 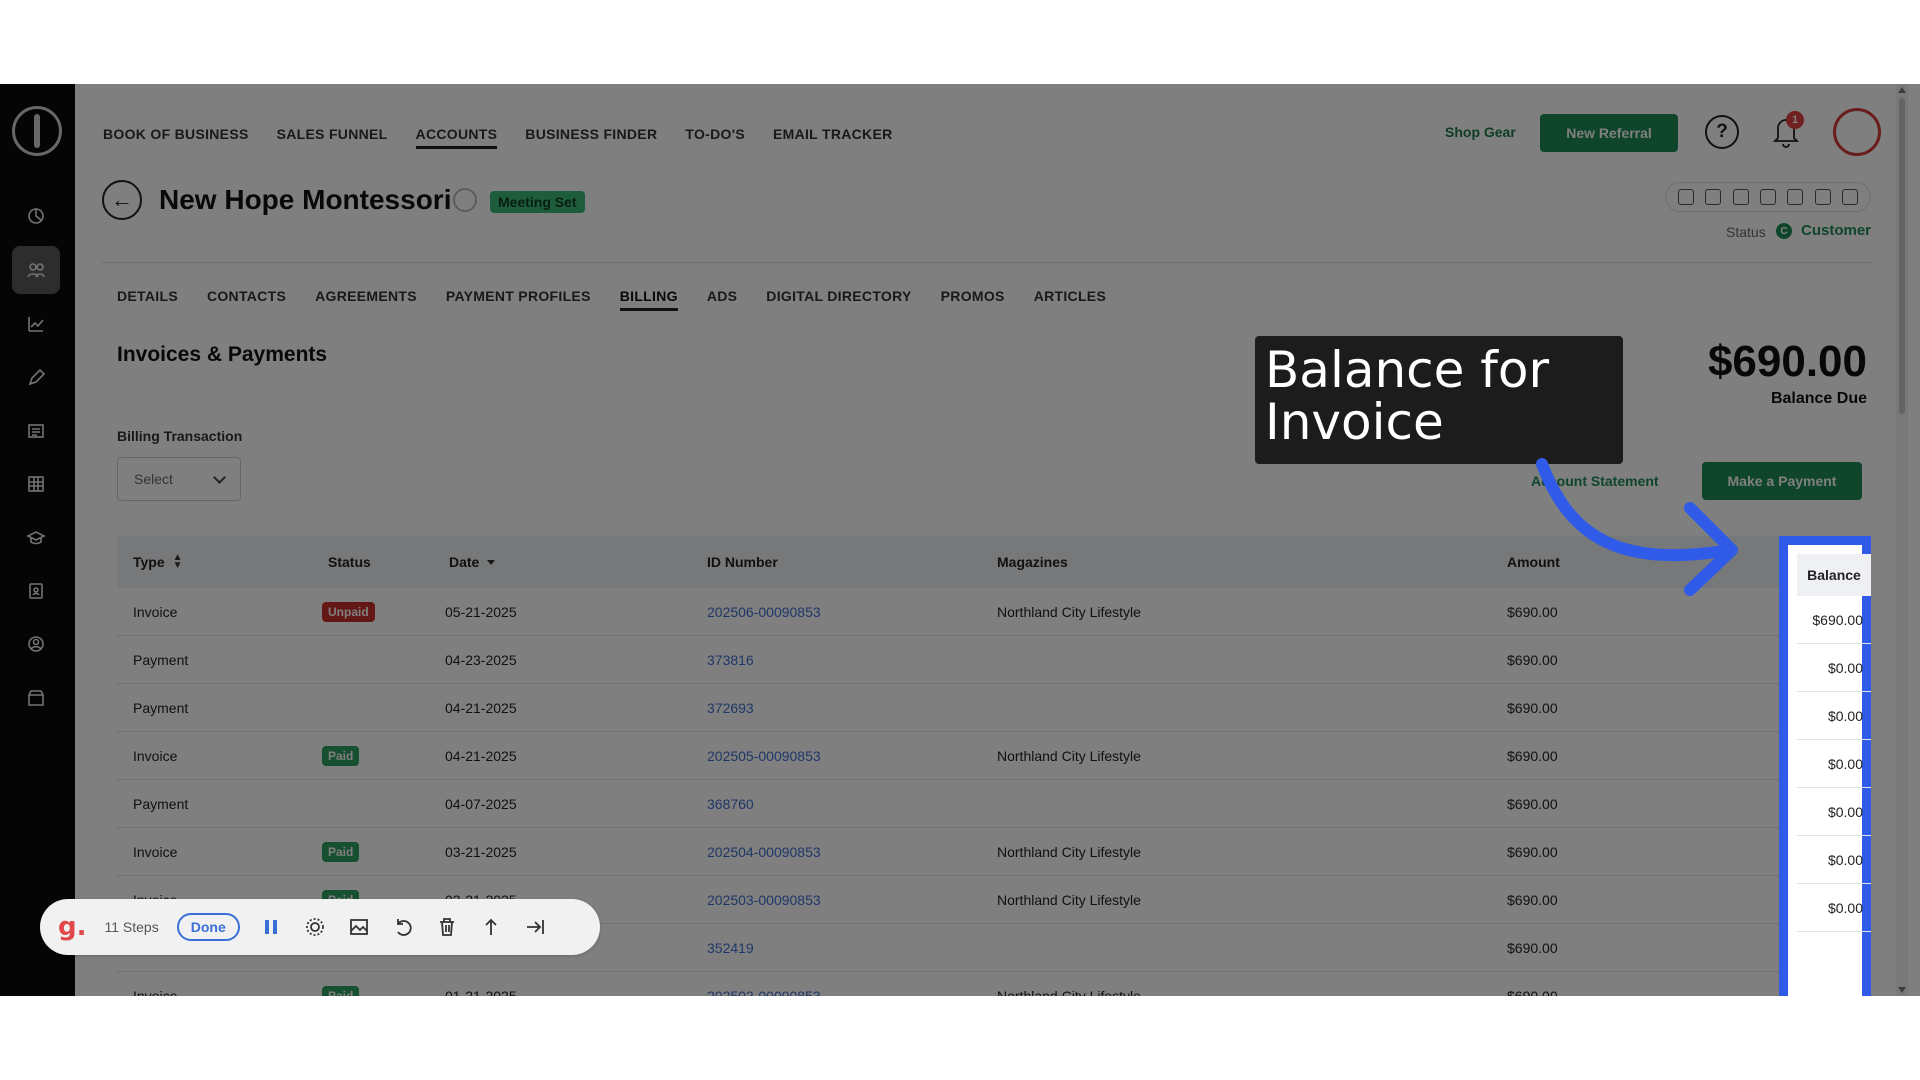 I want to click on id-number-link: 202505-00090853, so click(x=764, y=756).